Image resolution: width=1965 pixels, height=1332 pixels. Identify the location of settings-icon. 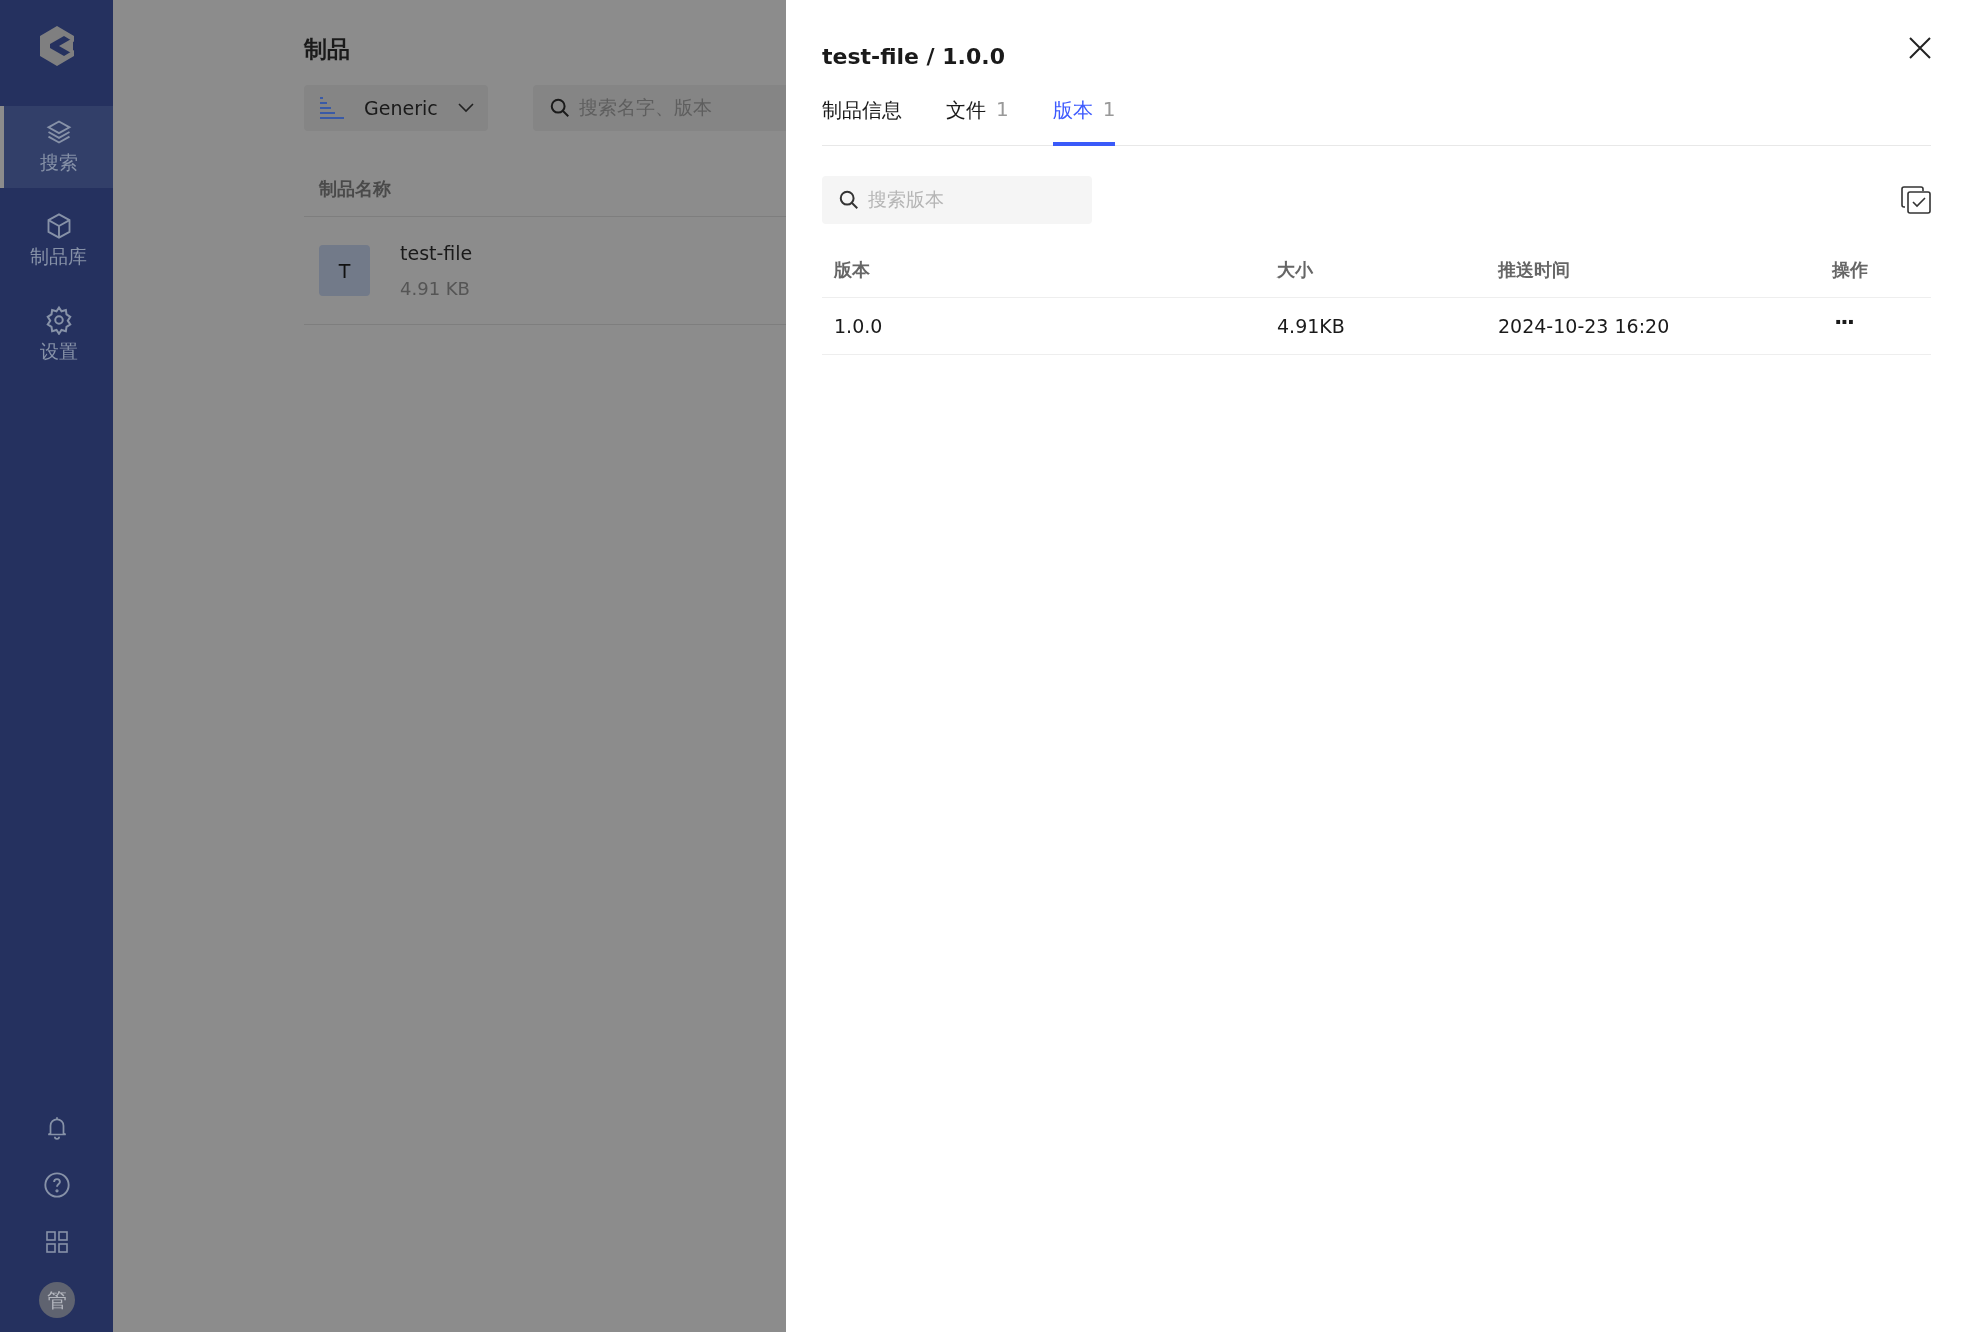
(58, 320).